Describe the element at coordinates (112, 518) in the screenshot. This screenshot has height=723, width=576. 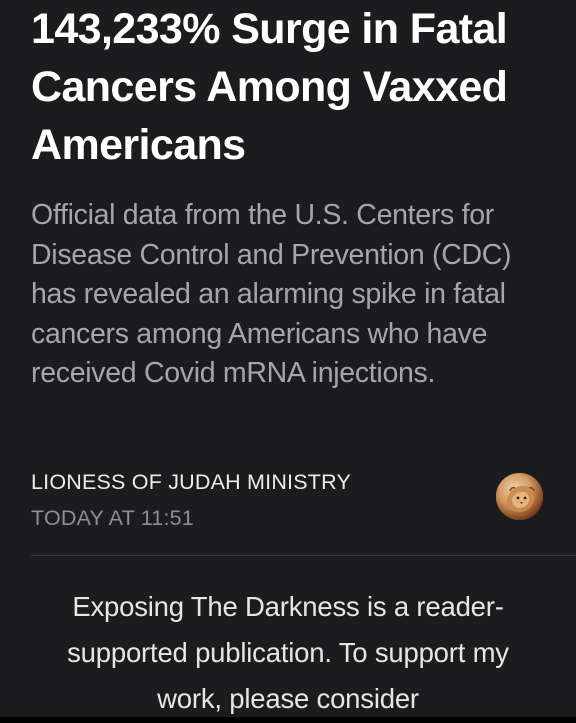
I see `publish-timestamp: TODAY AT 11:51` at that location.